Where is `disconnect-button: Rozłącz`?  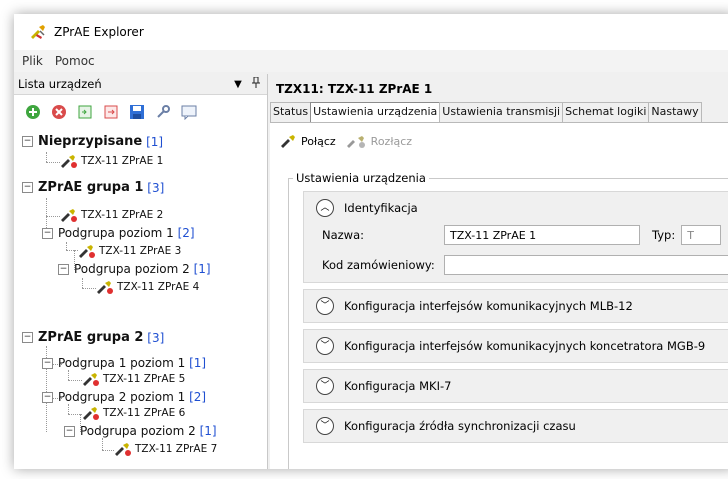 disconnect-button: Rozłącz is located at coordinates (379, 141).